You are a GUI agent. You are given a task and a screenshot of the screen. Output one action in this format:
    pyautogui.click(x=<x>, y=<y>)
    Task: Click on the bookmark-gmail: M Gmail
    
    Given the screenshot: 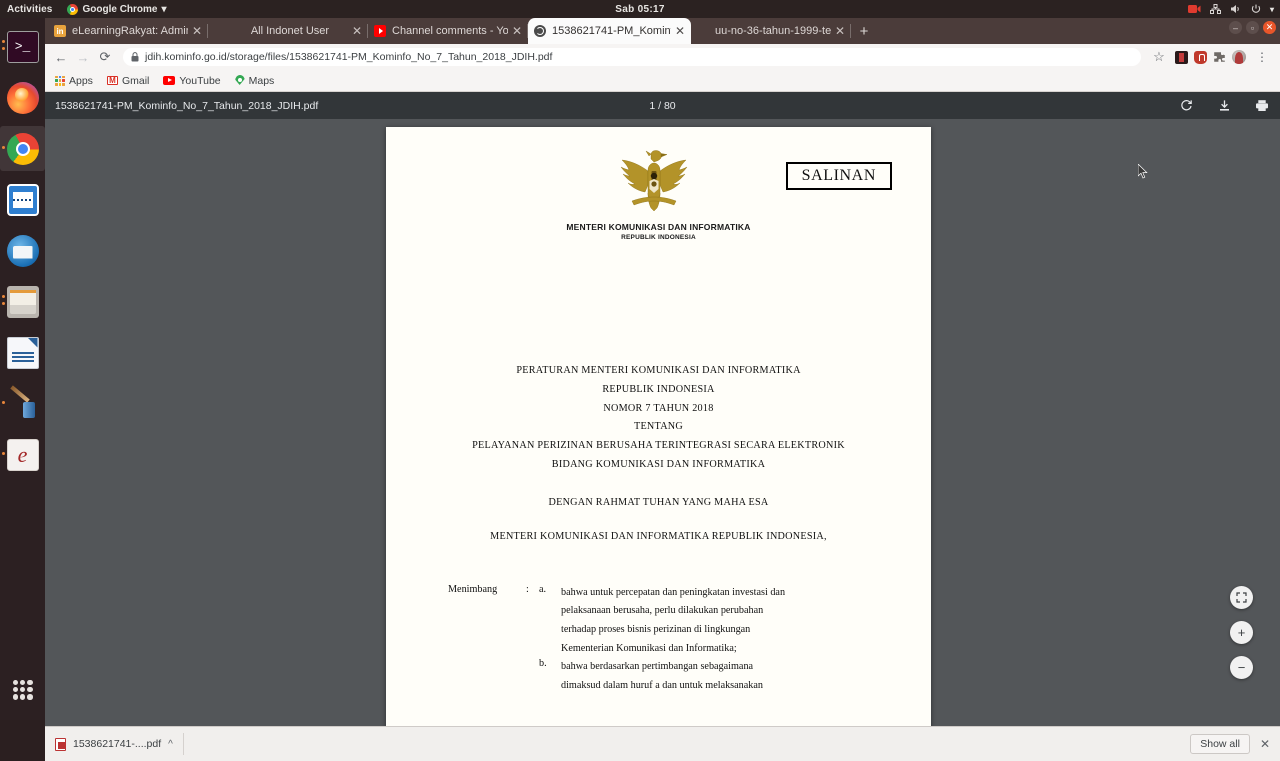 What is the action you would take?
    pyautogui.click(x=128, y=80)
    